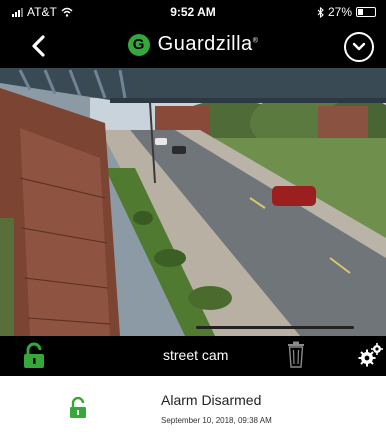 The image size is (386, 434). What do you see at coordinates (193, 12) in the screenshot?
I see `status-bar: AT&T 9:52 AM 27%` at bounding box center [193, 12].